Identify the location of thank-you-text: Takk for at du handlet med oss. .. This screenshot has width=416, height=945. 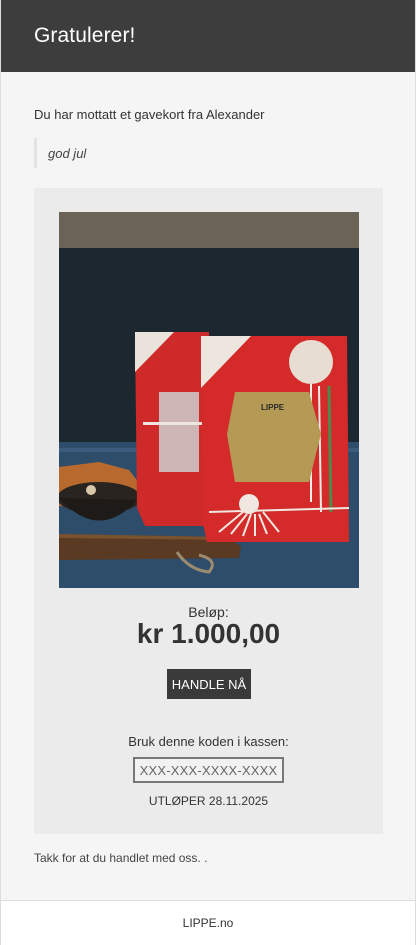
(121, 858).